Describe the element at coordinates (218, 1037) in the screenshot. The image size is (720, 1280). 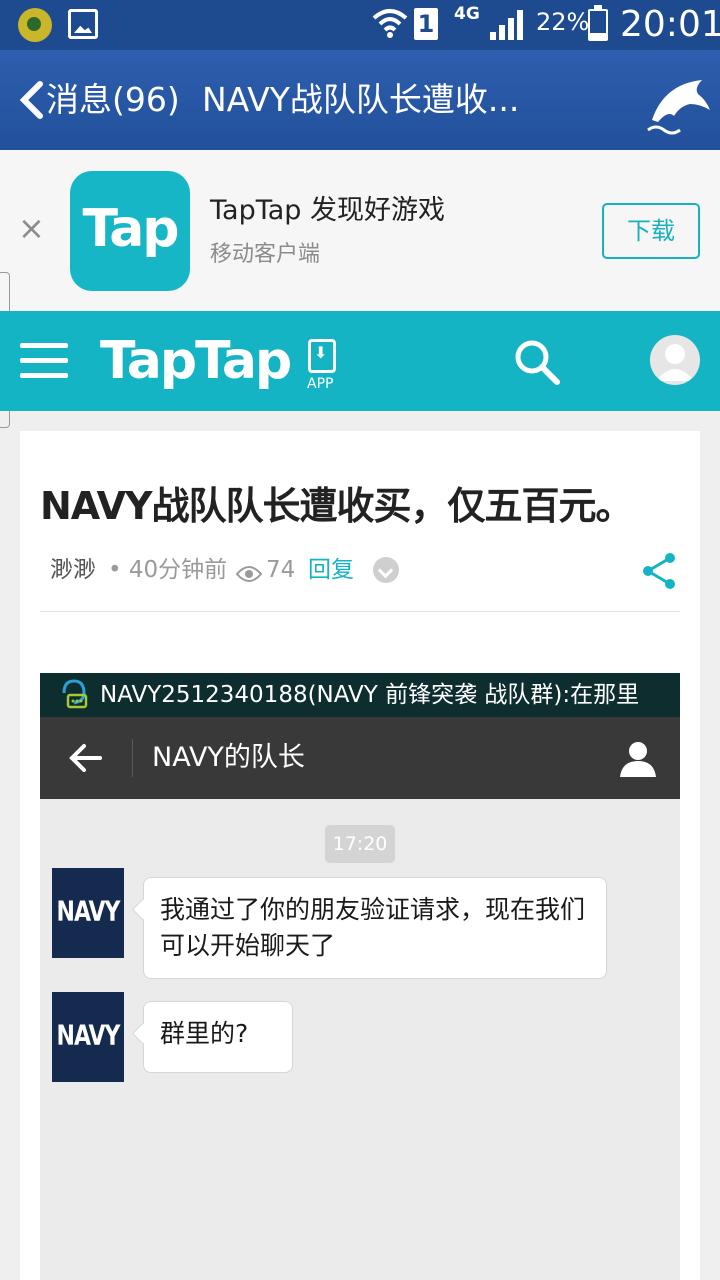
I see `message-bubble: 群里的?` at that location.